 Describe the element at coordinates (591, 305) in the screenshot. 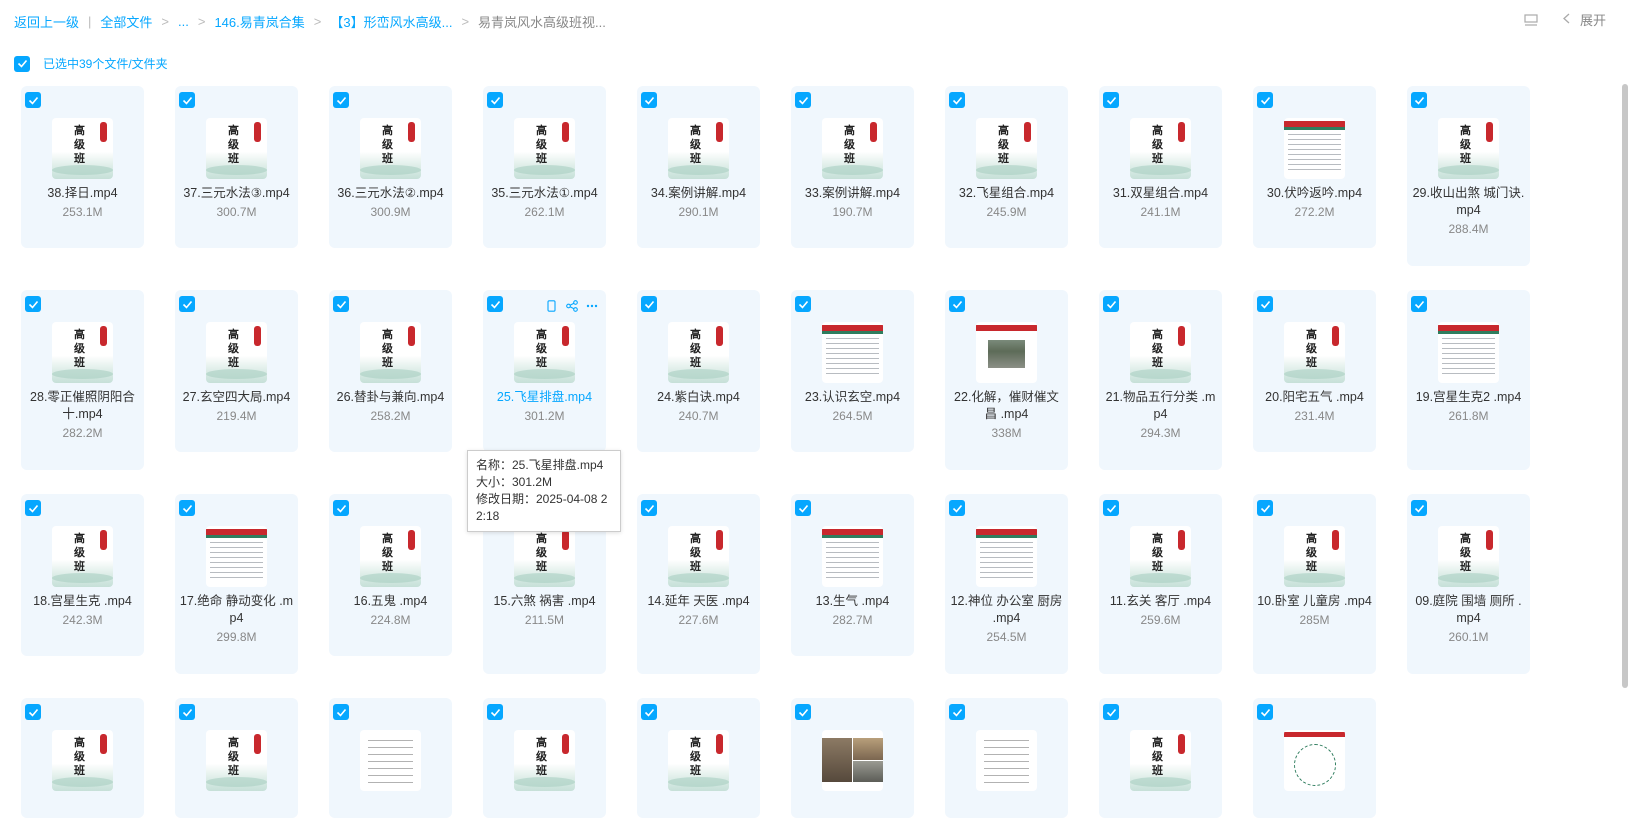

I see `more-icon` at that location.